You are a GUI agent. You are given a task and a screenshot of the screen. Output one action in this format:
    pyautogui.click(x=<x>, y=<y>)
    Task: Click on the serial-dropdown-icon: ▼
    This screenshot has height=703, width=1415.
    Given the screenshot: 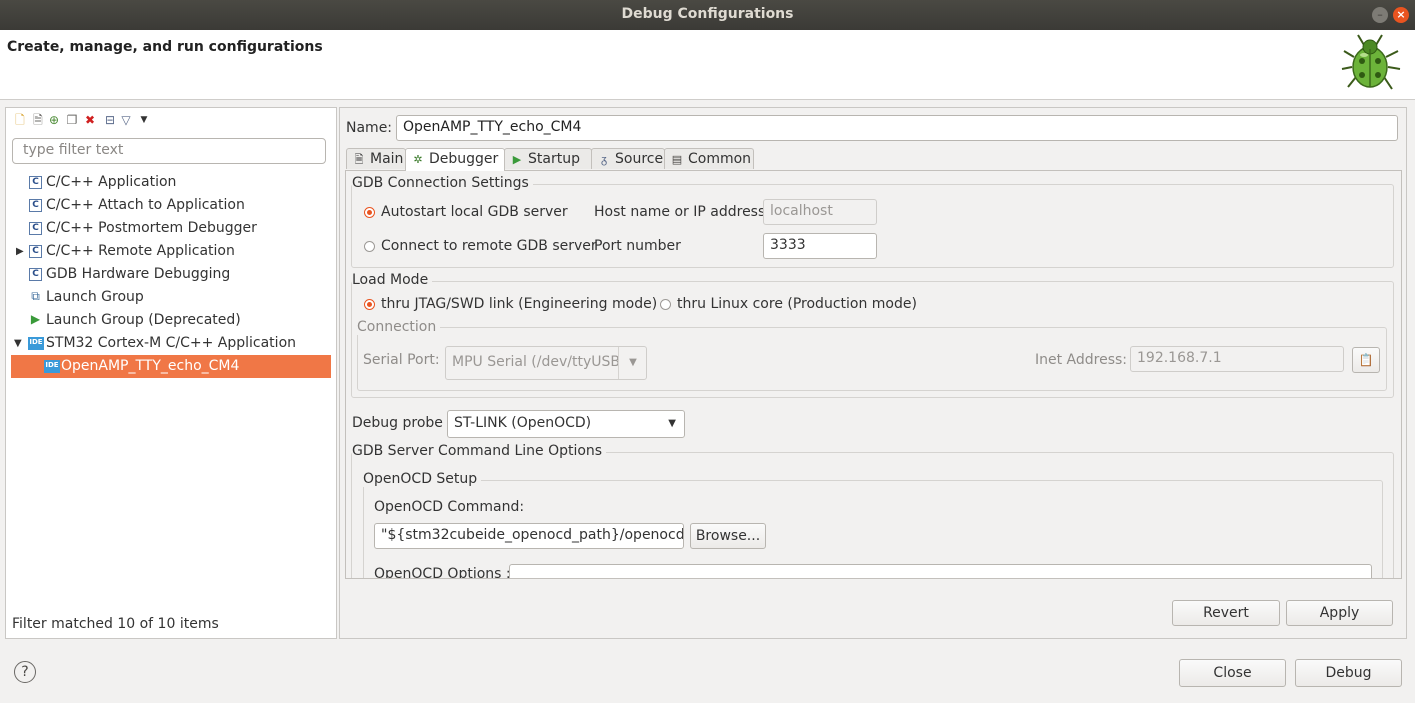 What is the action you would take?
    pyautogui.click(x=632, y=363)
    